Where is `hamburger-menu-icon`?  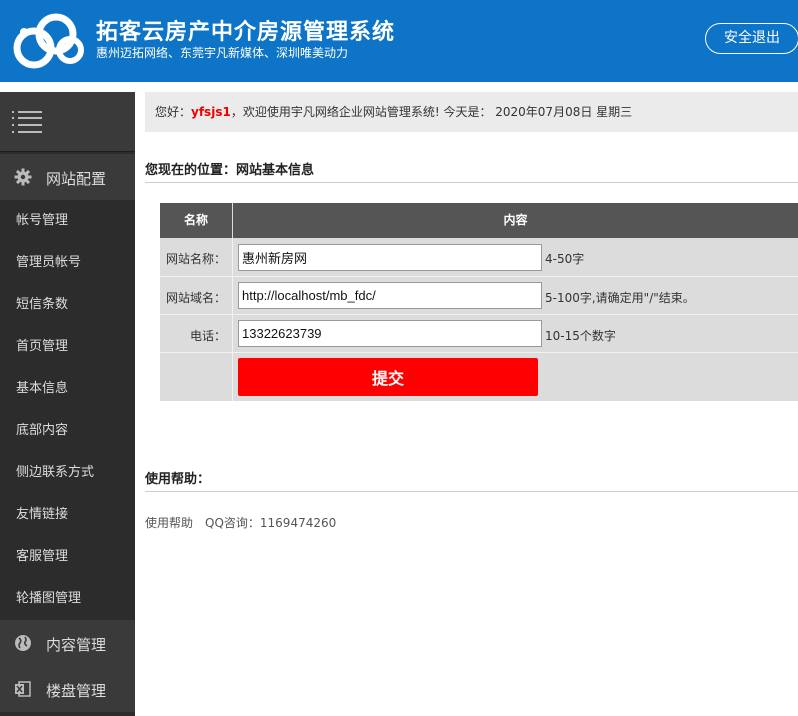 hamburger-menu-icon is located at coordinates (27, 122).